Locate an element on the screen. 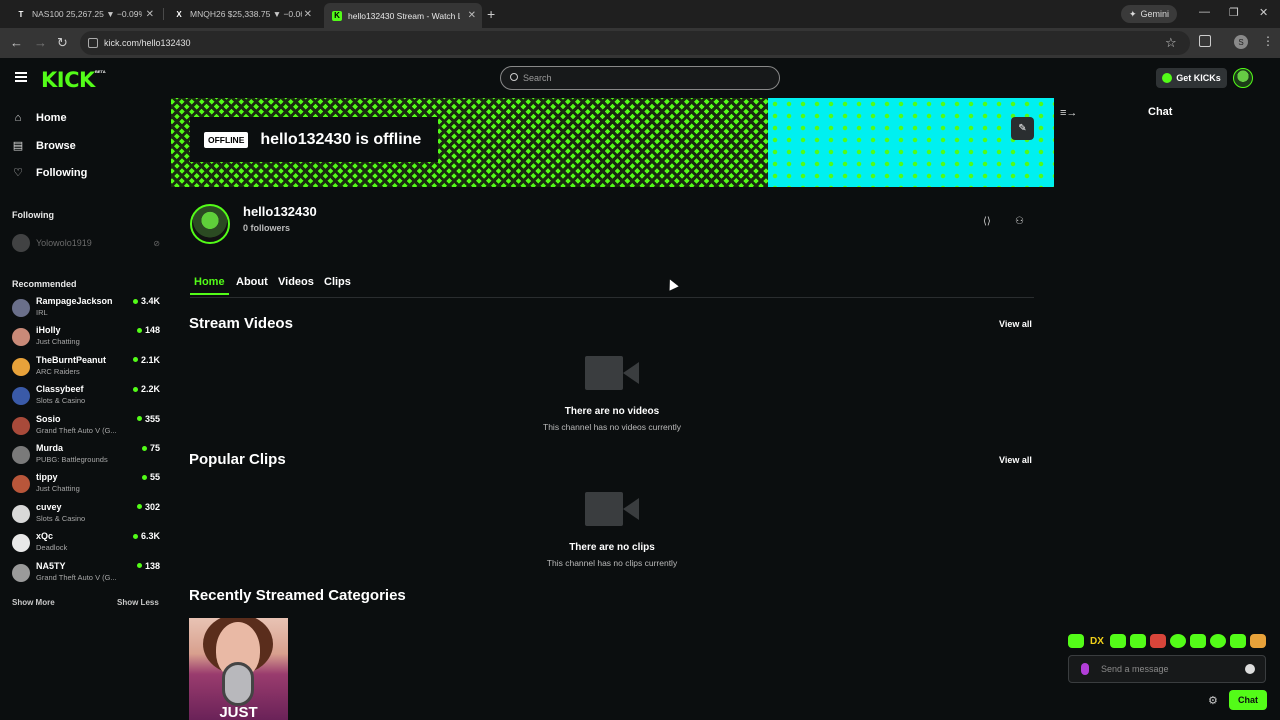 Image resolution: width=1280 pixels, height=720 pixels. send-chat-button: Chat is located at coordinates (1248, 700).